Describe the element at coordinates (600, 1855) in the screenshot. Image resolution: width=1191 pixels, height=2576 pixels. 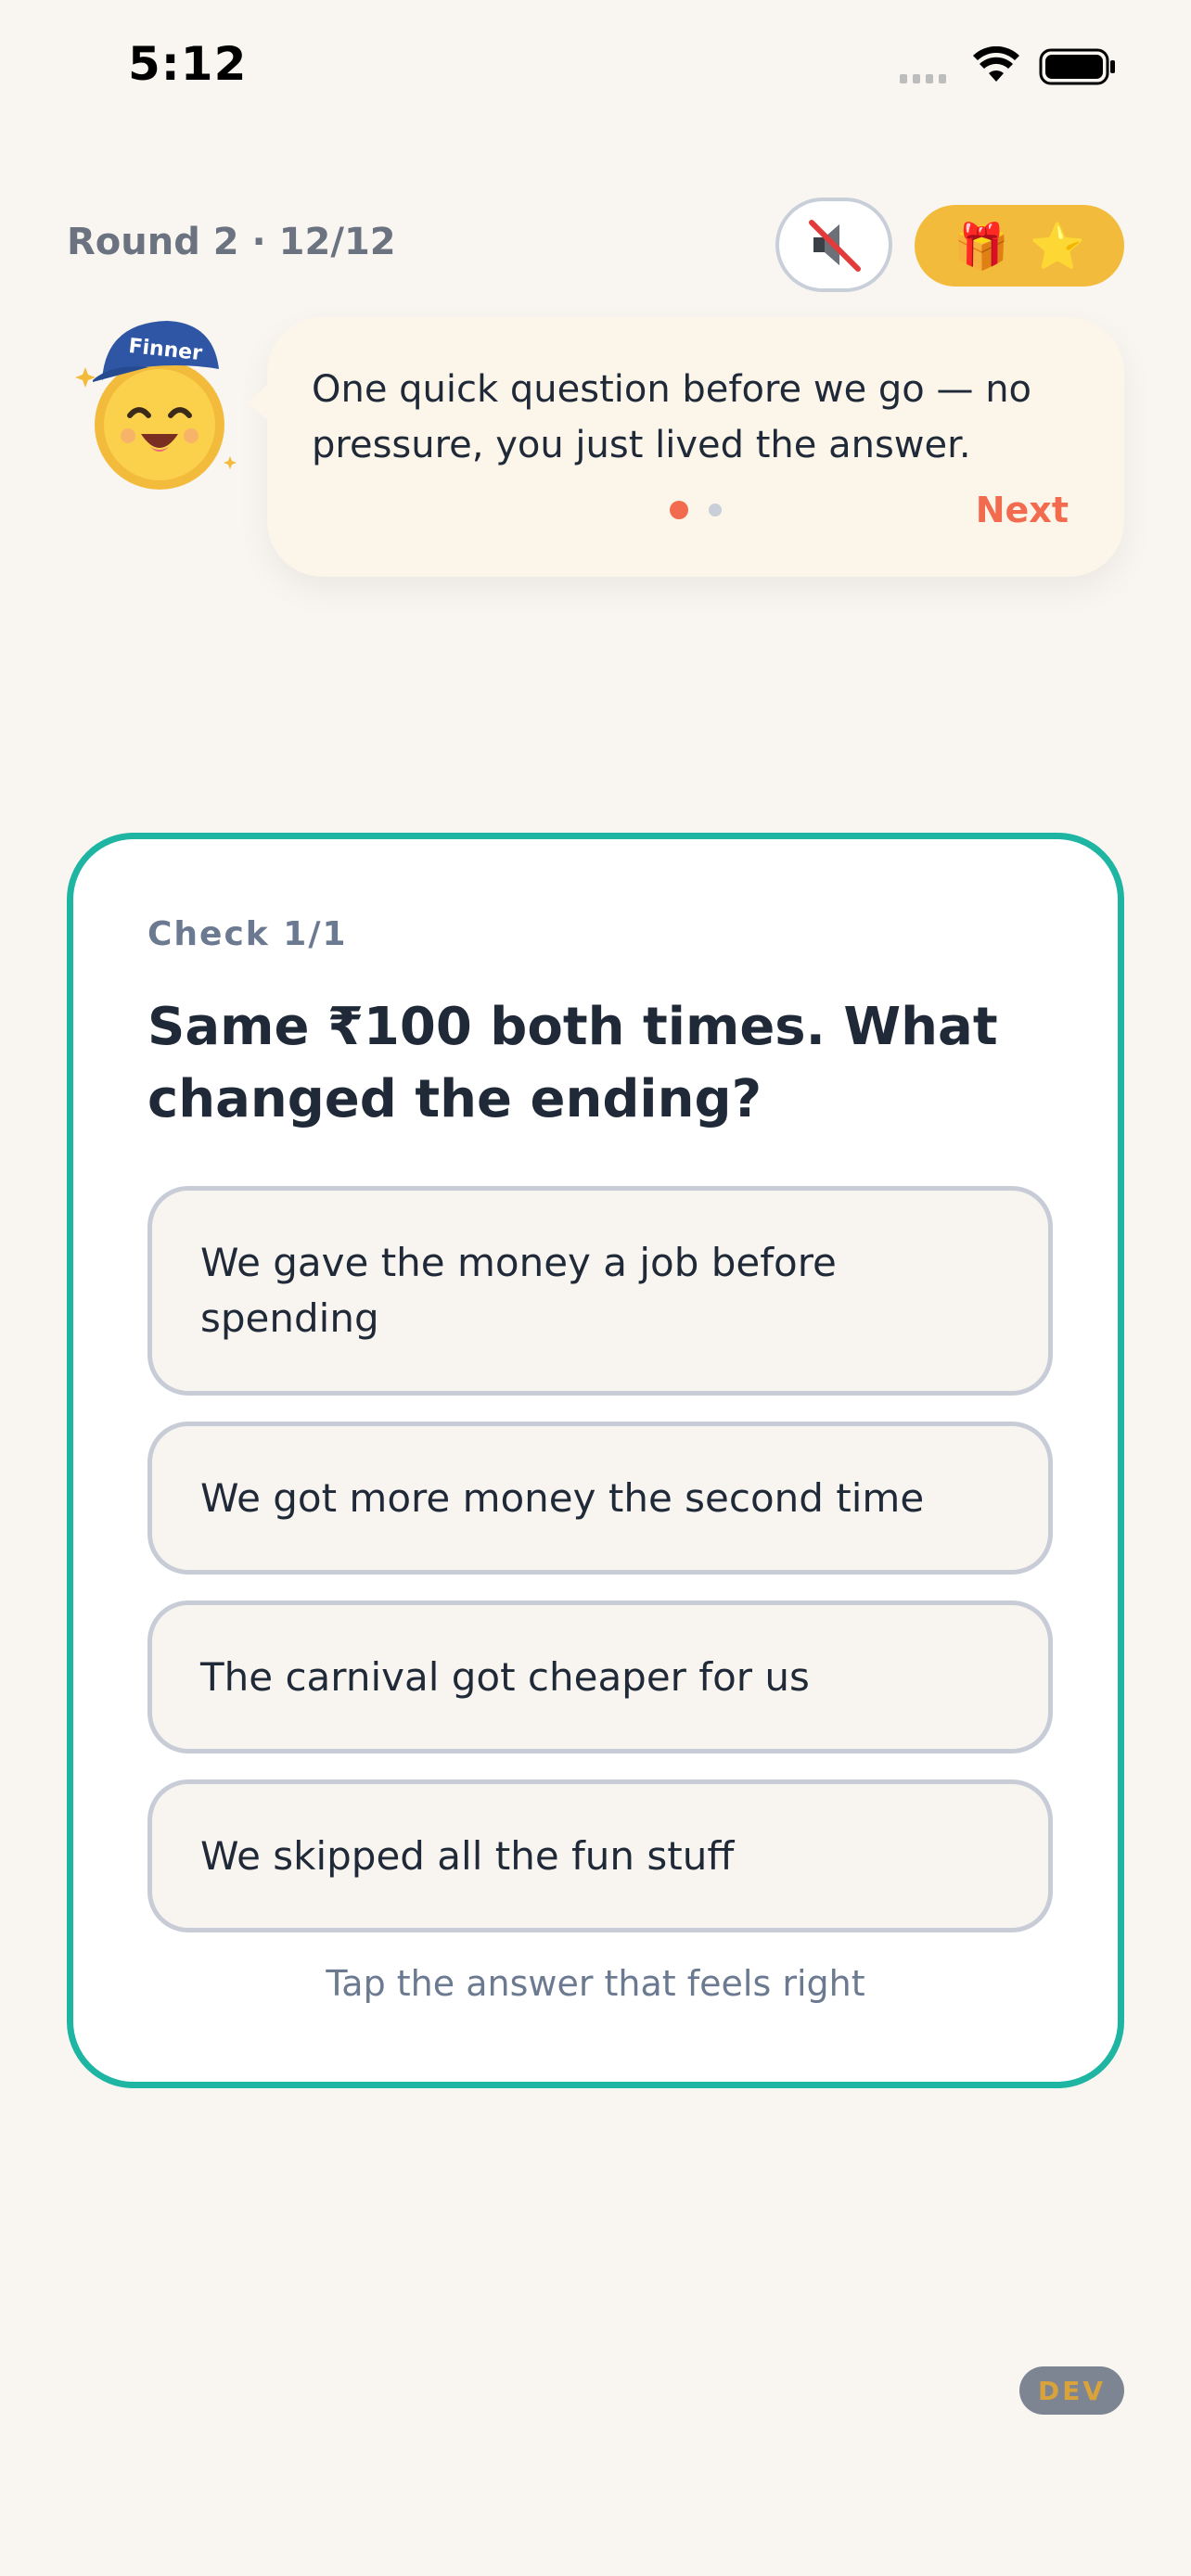
I see `answer-option: We skipped all the fun stuff` at that location.